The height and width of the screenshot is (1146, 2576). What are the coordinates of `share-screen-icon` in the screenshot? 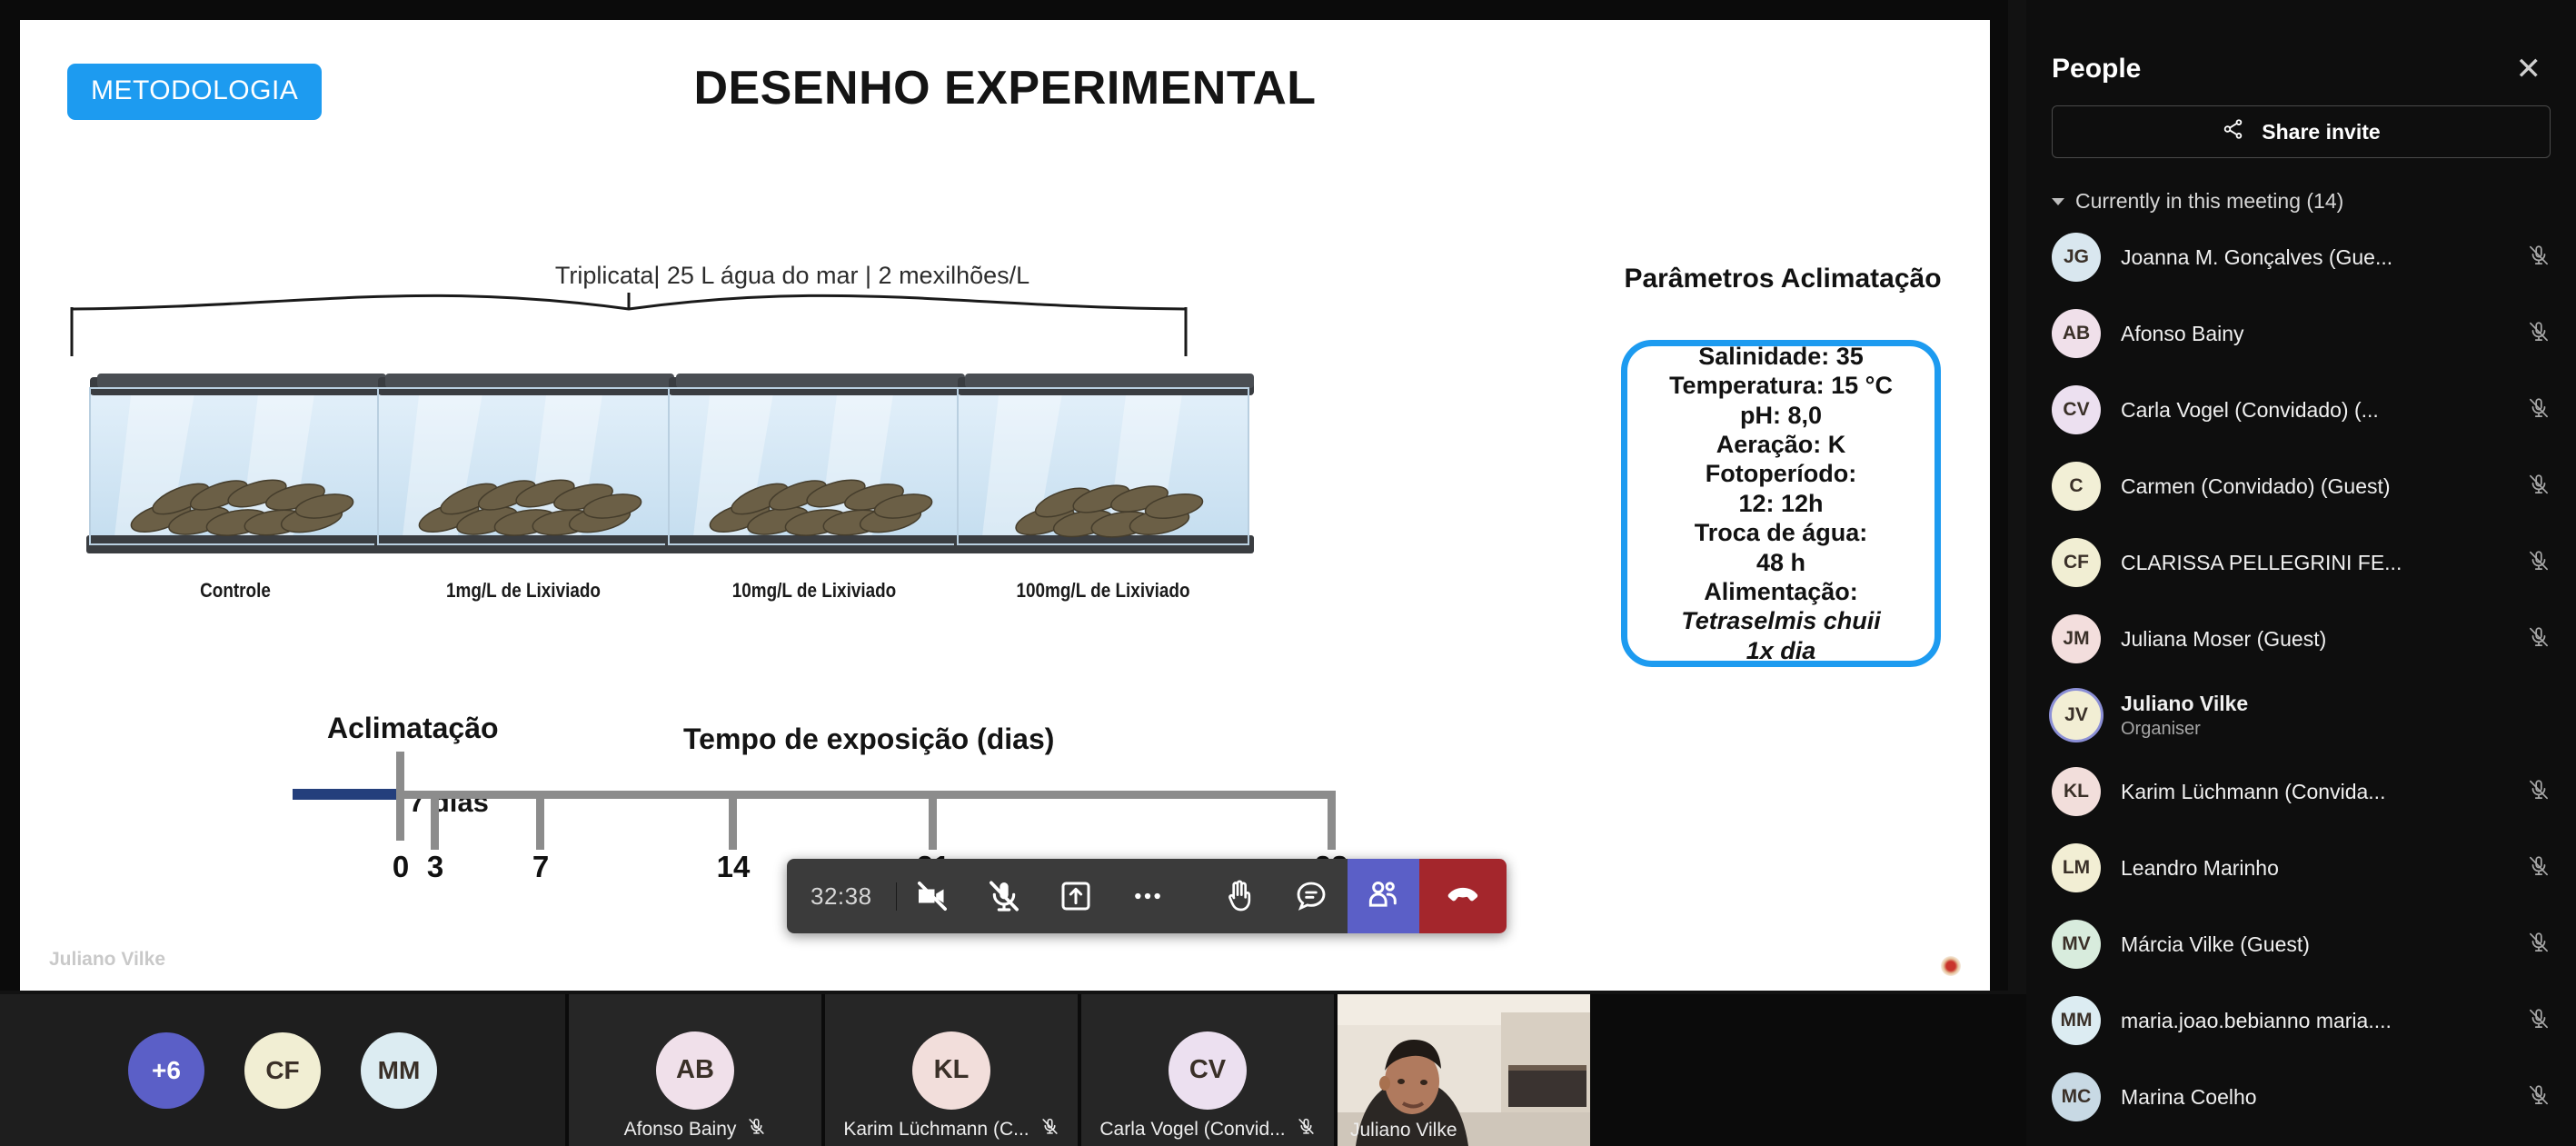 It's located at (1076, 896).